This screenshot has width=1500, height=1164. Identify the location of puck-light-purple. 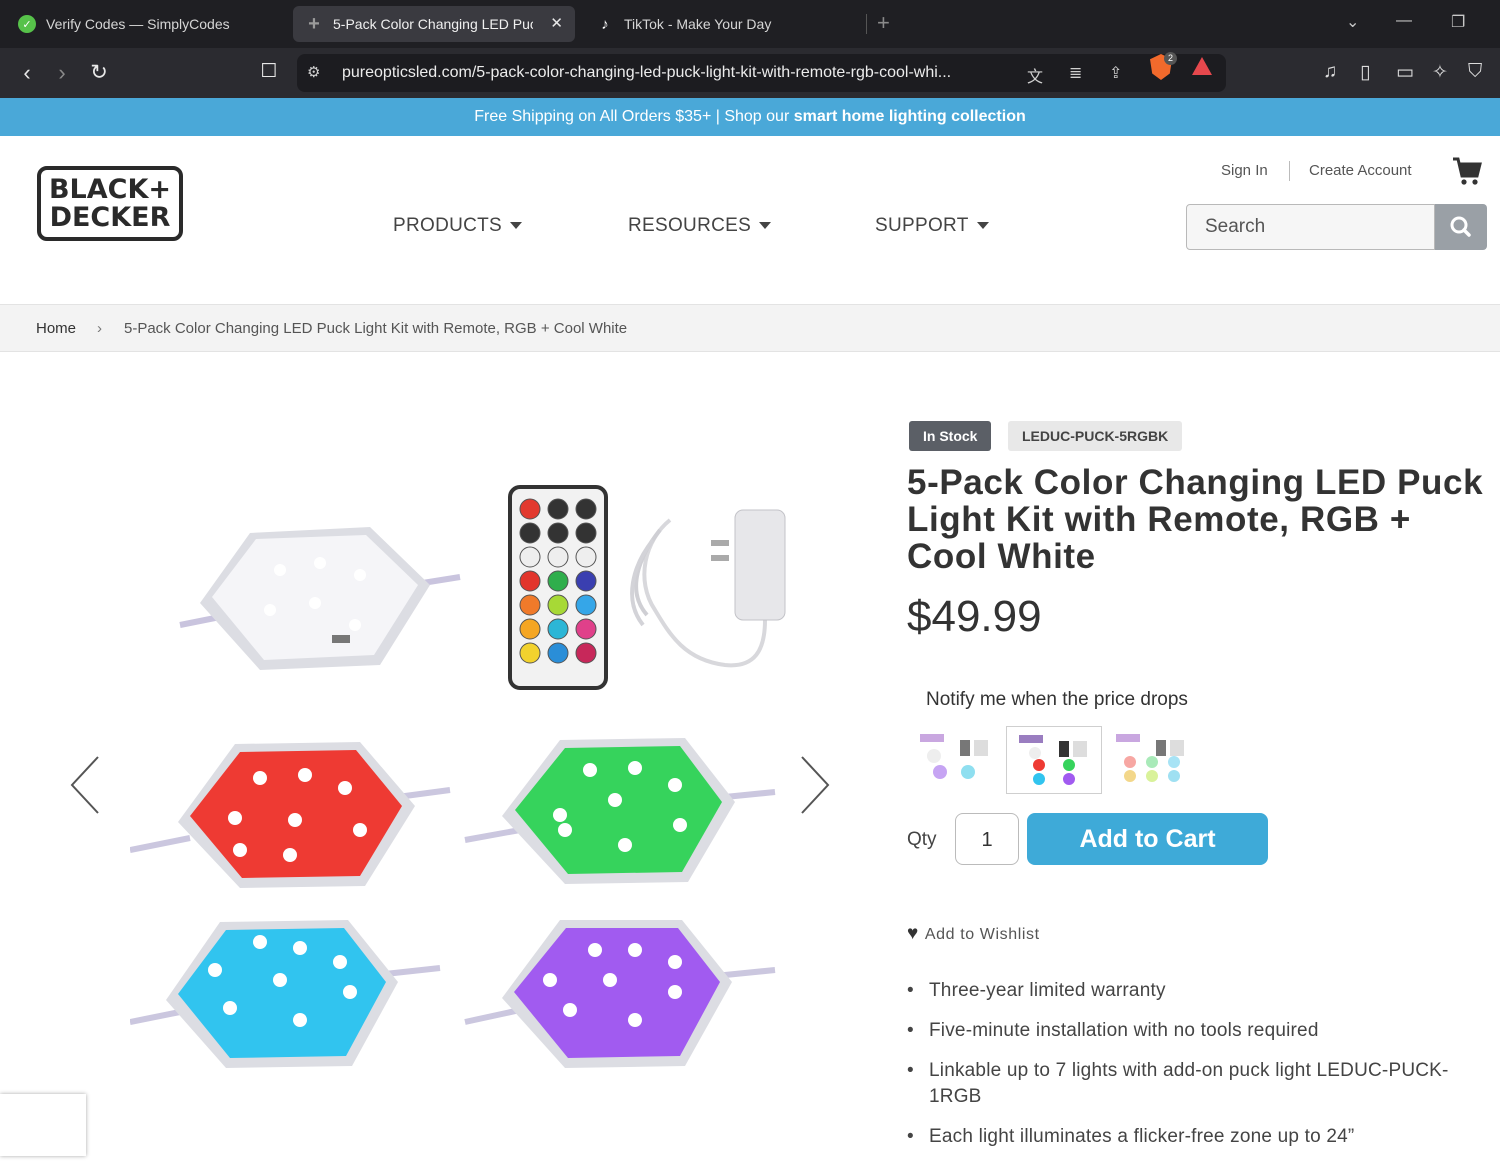
(620, 994).